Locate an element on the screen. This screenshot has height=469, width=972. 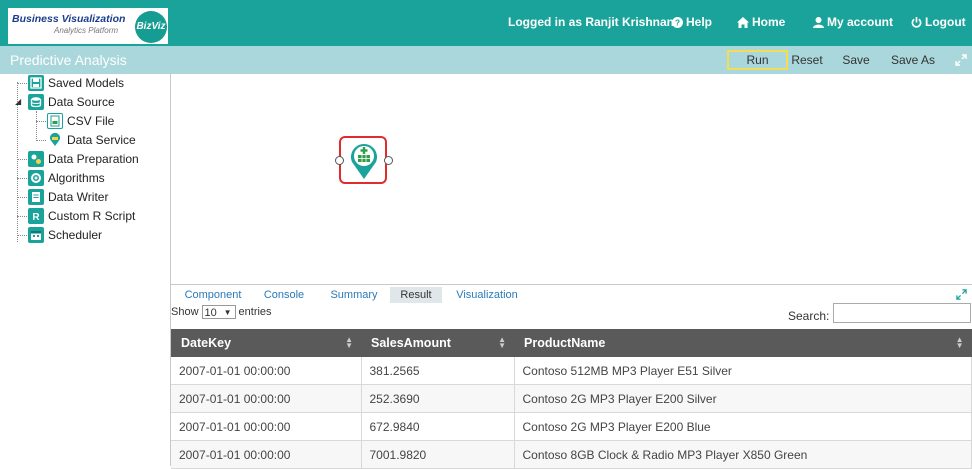
data-service-node is located at coordinates (363, 160).